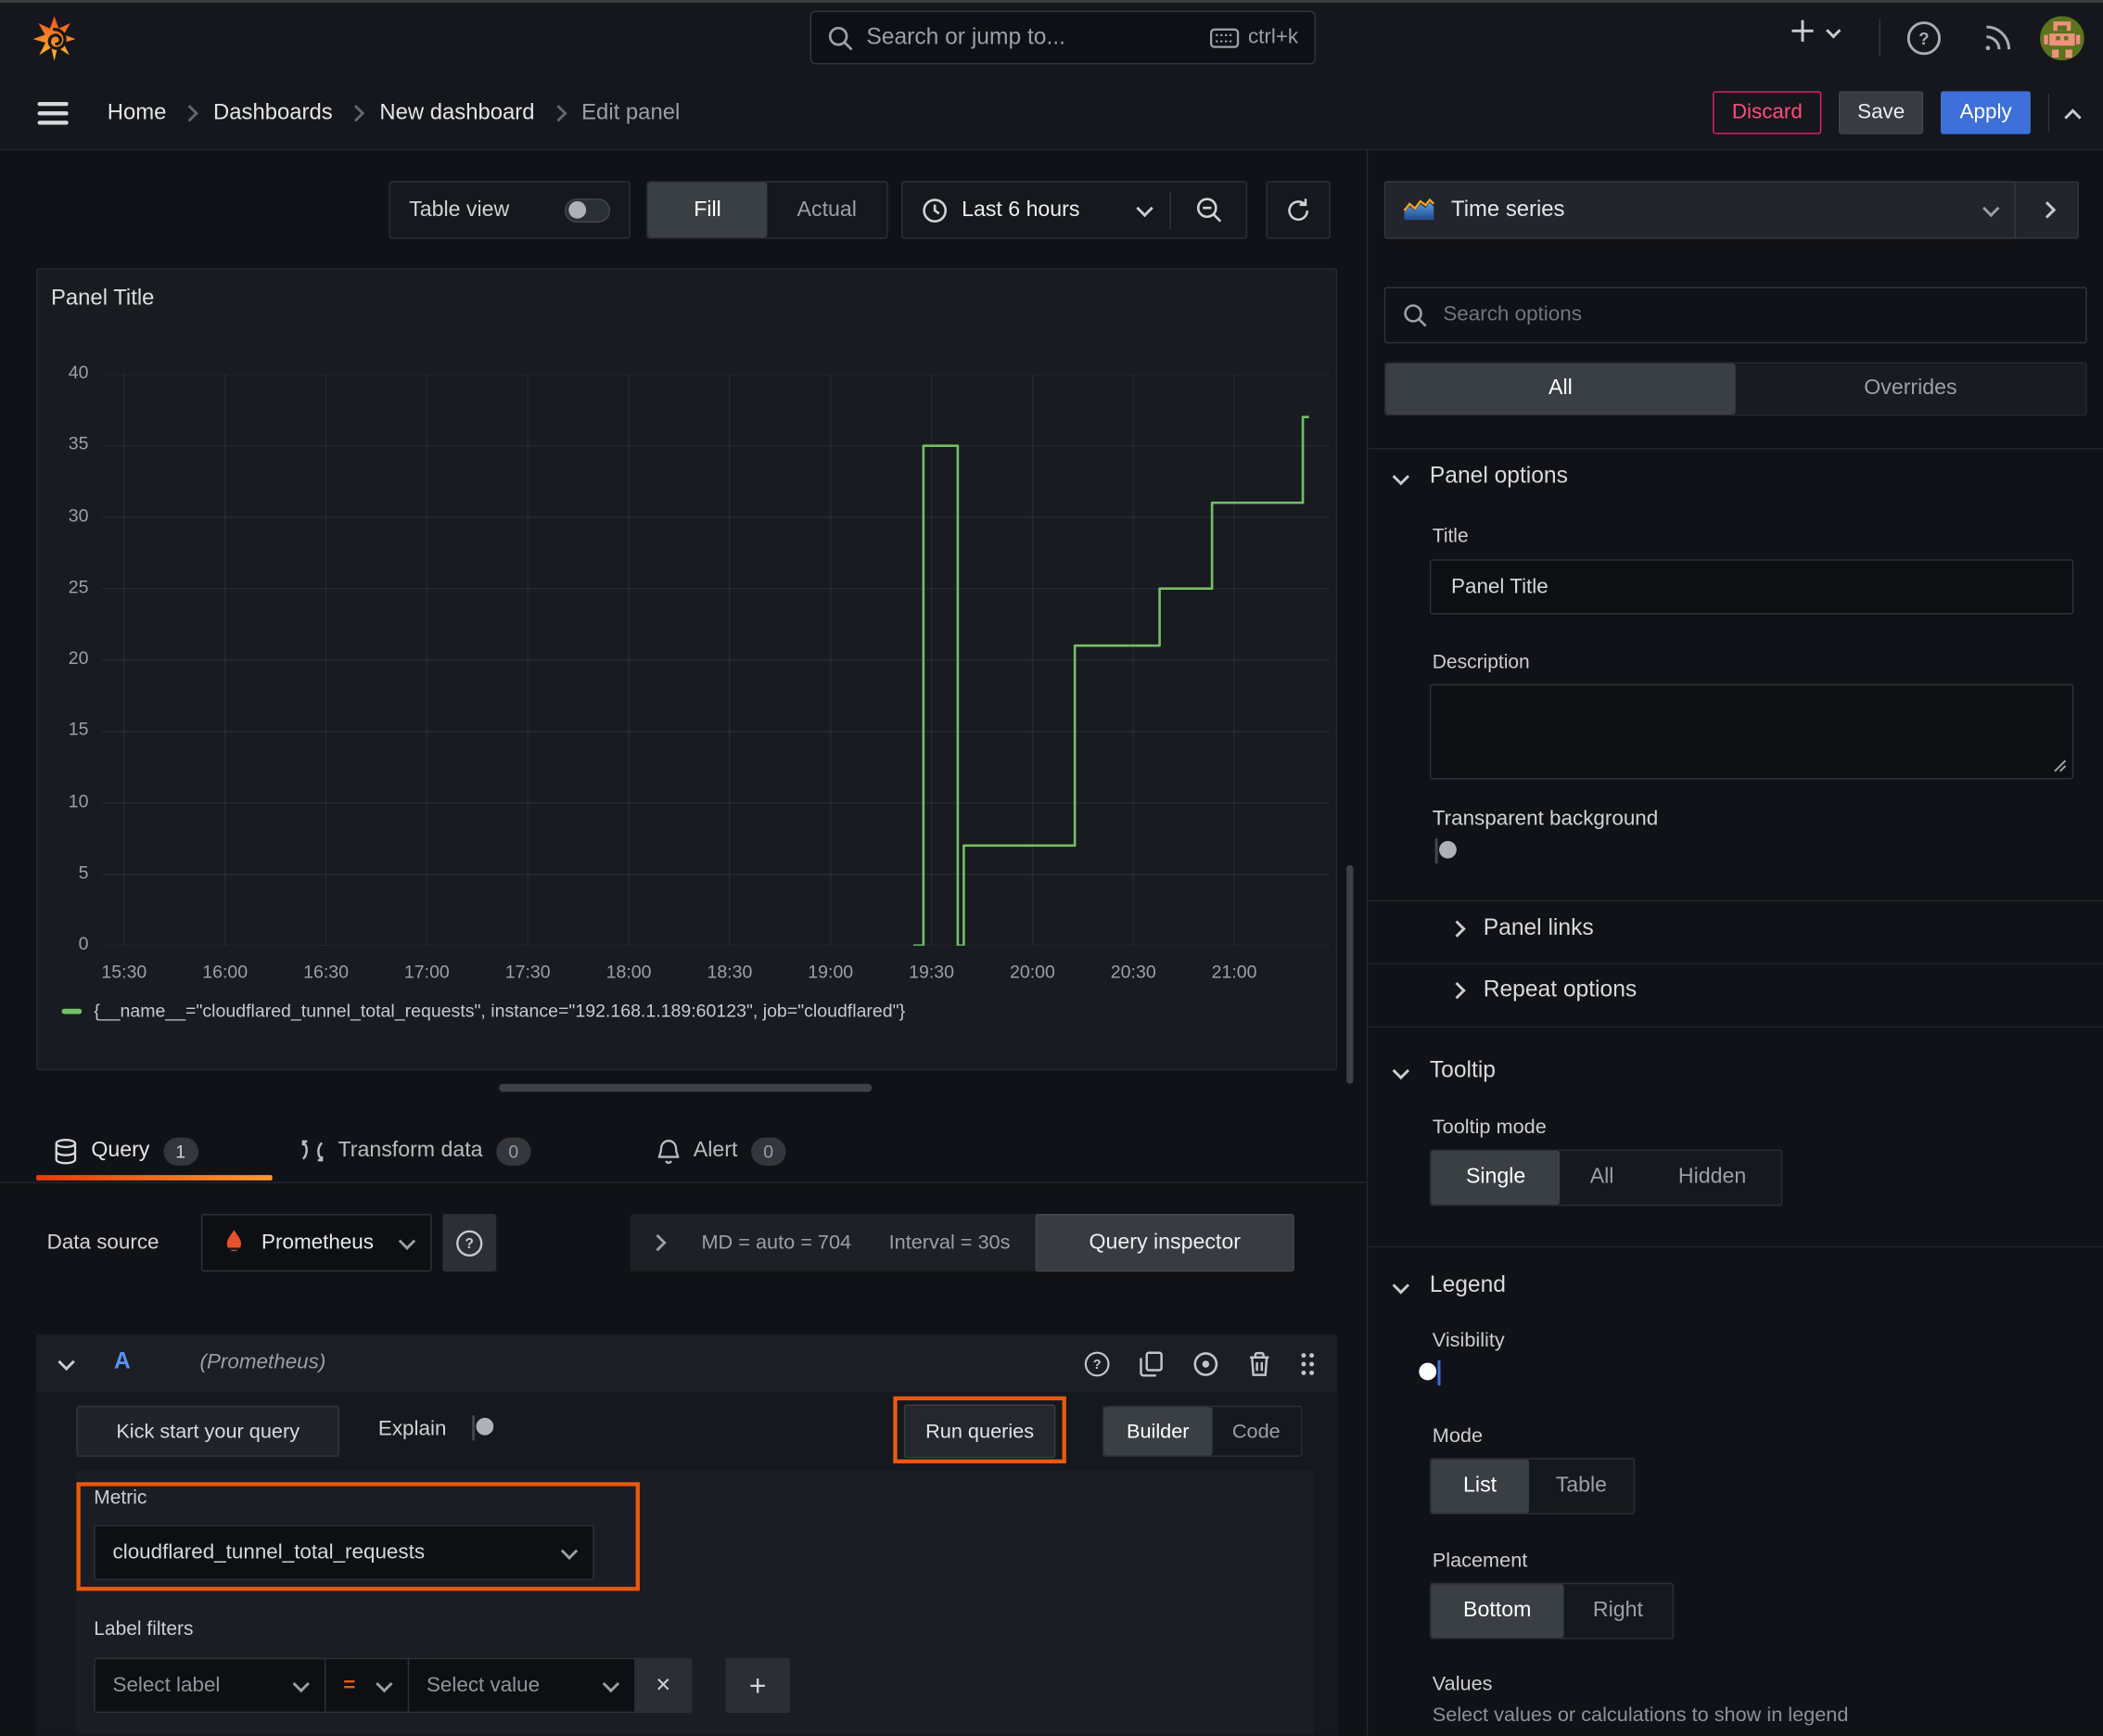 This screenshot has width=2103, height=1736. I want to click on remove-filter-button: ×, so click(663, 1685).